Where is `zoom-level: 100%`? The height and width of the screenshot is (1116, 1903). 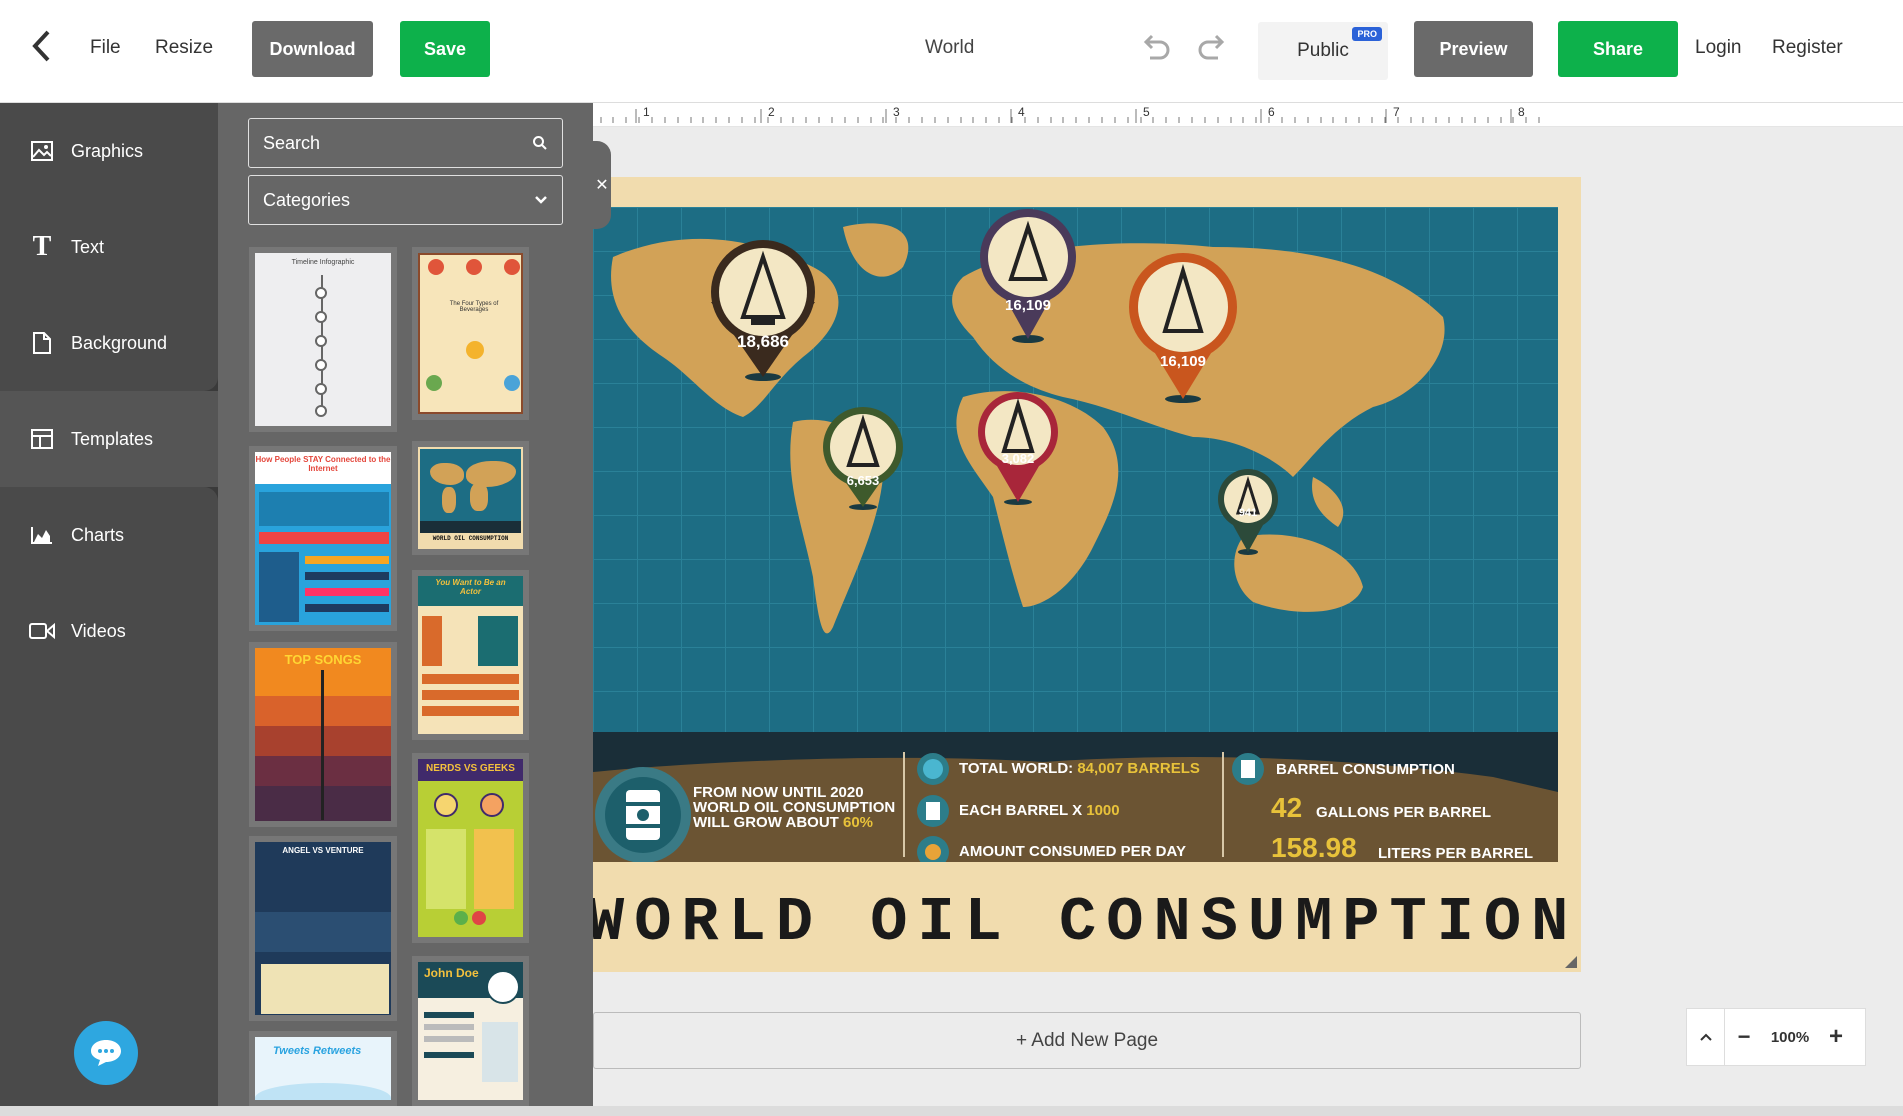
zoom-level: 100% is located at coordinates (1790, 1037).